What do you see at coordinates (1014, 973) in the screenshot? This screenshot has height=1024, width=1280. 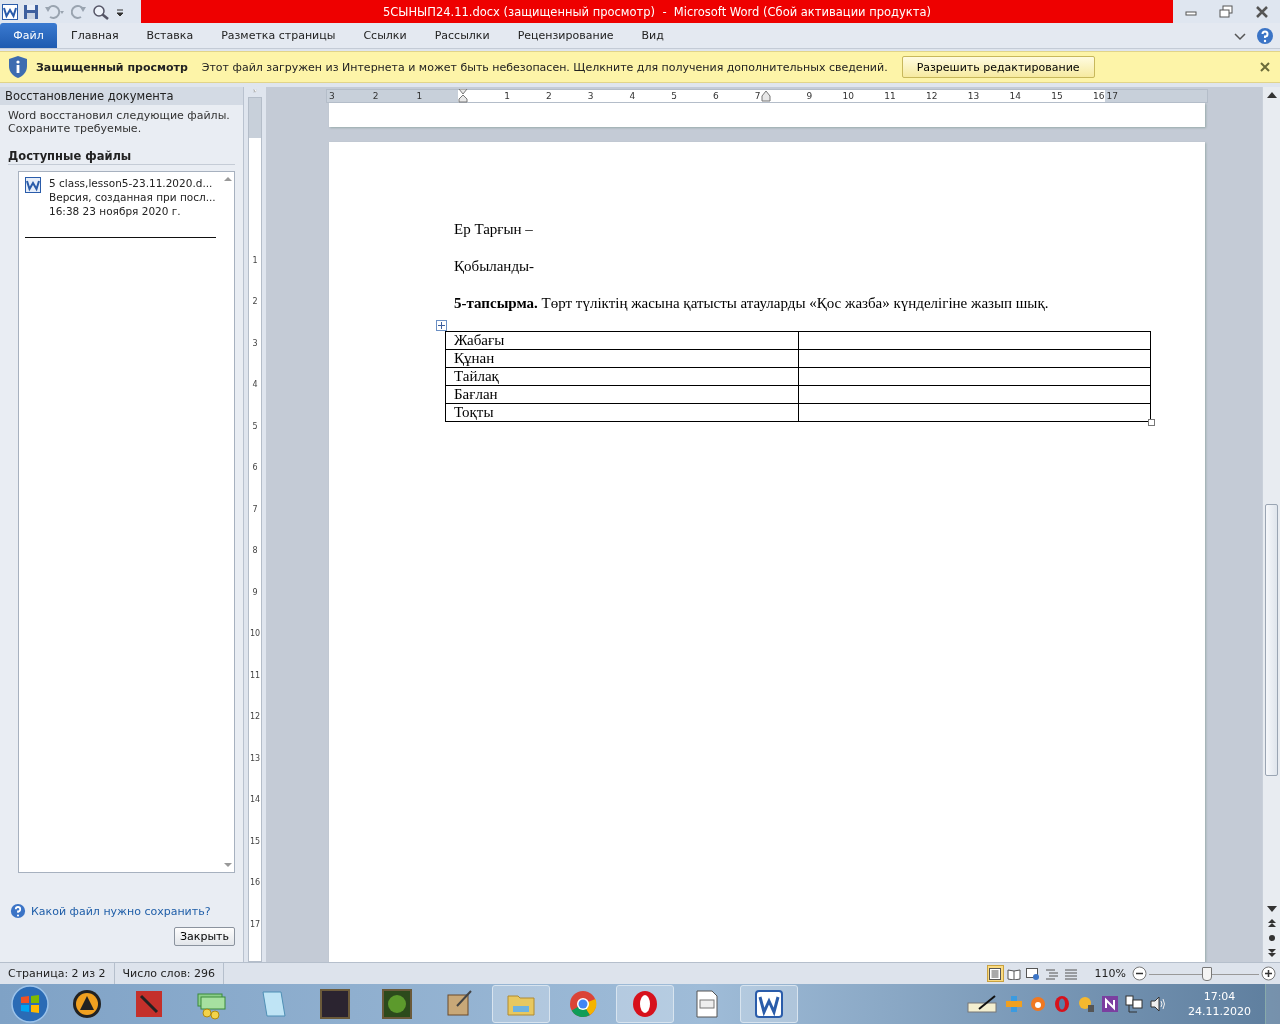 I see `read-view-icon` at bounding box center [1014, 973].